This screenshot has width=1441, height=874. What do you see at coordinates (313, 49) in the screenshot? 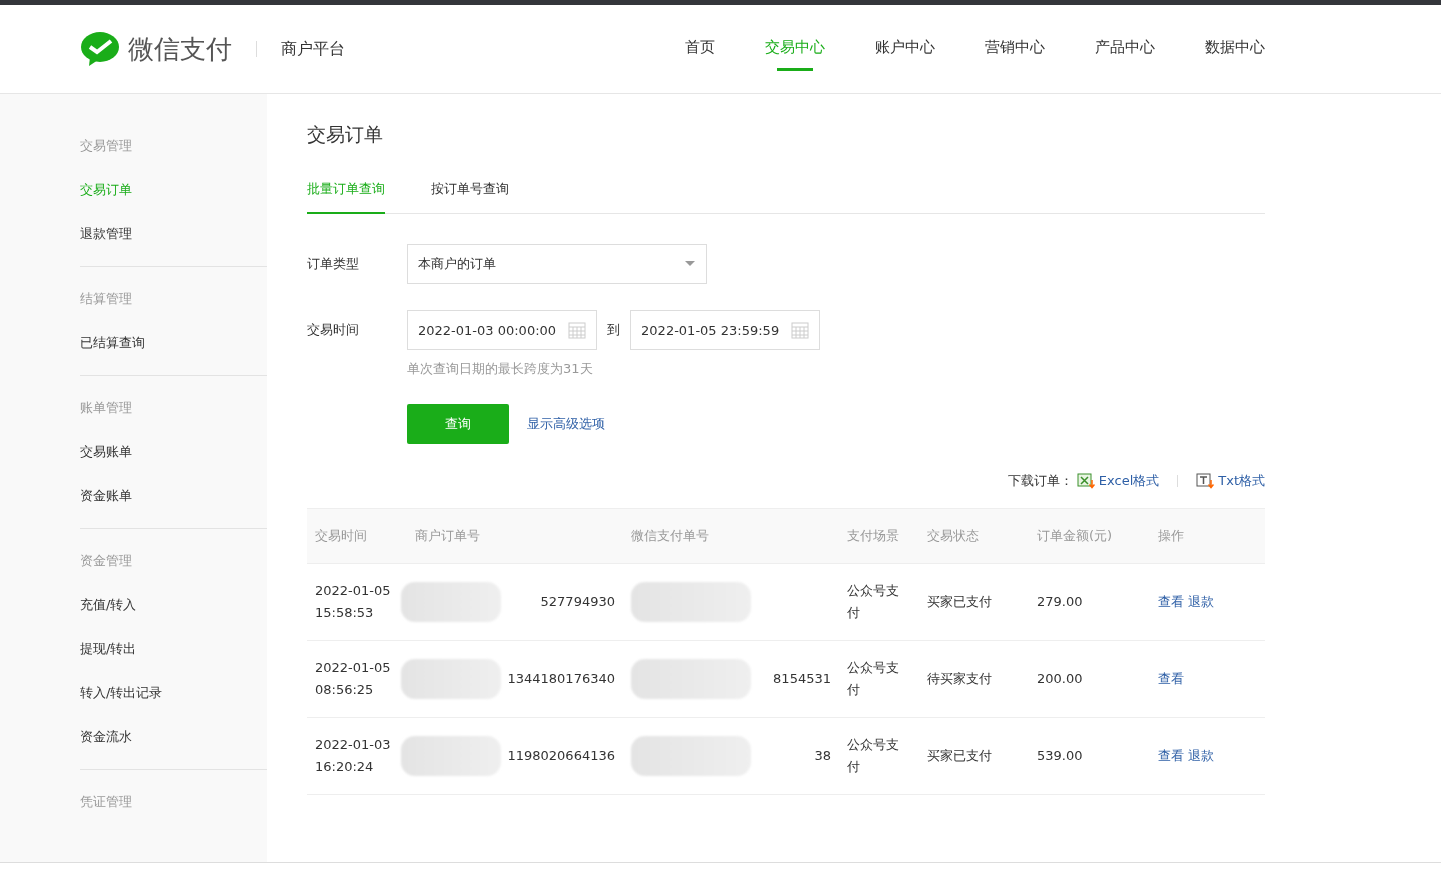
I see `platform-name: 商户平台` at bounding box center [313, 49].